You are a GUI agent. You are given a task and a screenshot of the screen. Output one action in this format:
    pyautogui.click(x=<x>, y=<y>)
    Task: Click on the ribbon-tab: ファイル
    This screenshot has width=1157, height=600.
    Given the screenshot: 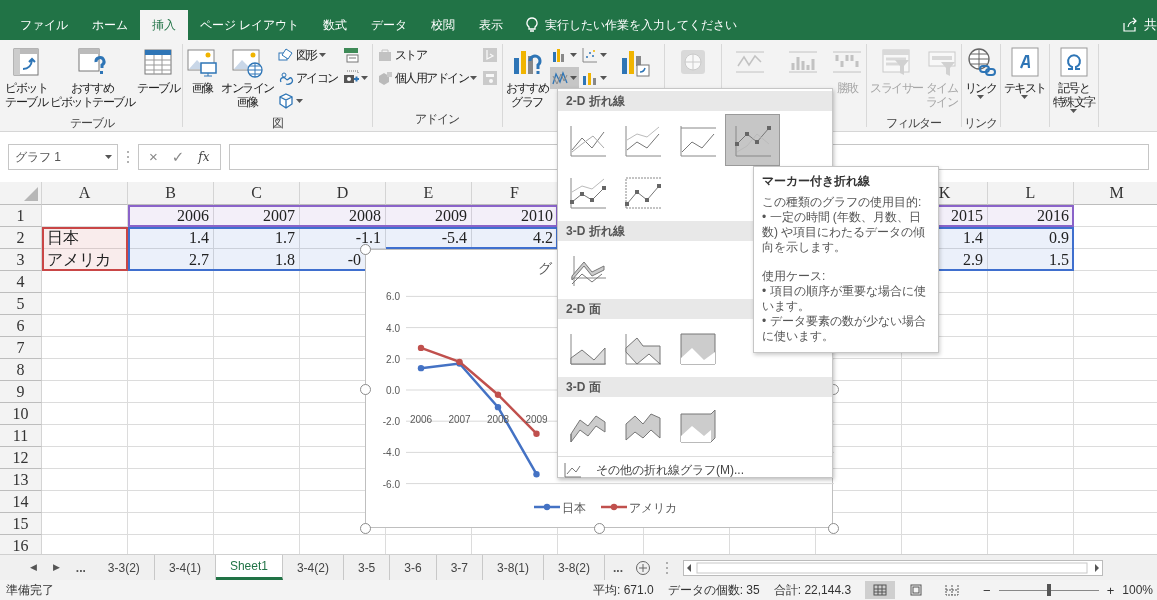 What is the action you would take?
    pyautogui.click(x=44, y=25)
    